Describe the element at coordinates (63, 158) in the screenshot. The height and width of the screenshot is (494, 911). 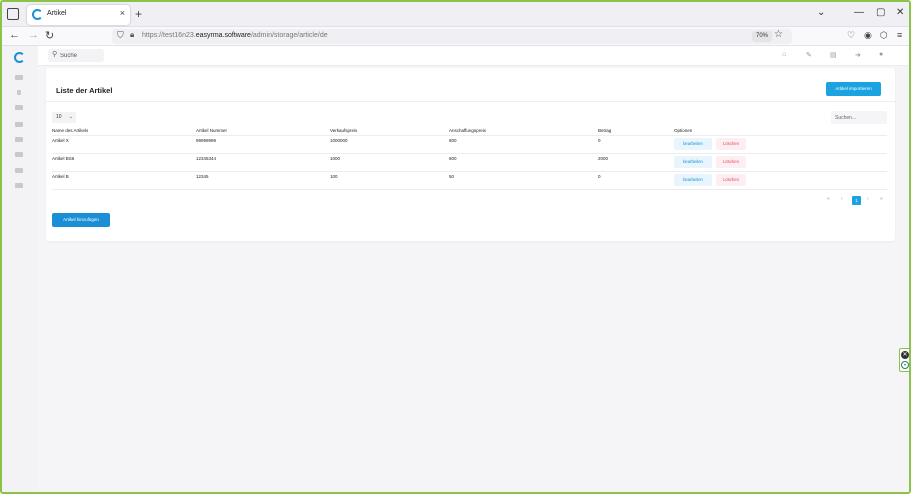
I see `cell-name: Artikel BS6` at that location.